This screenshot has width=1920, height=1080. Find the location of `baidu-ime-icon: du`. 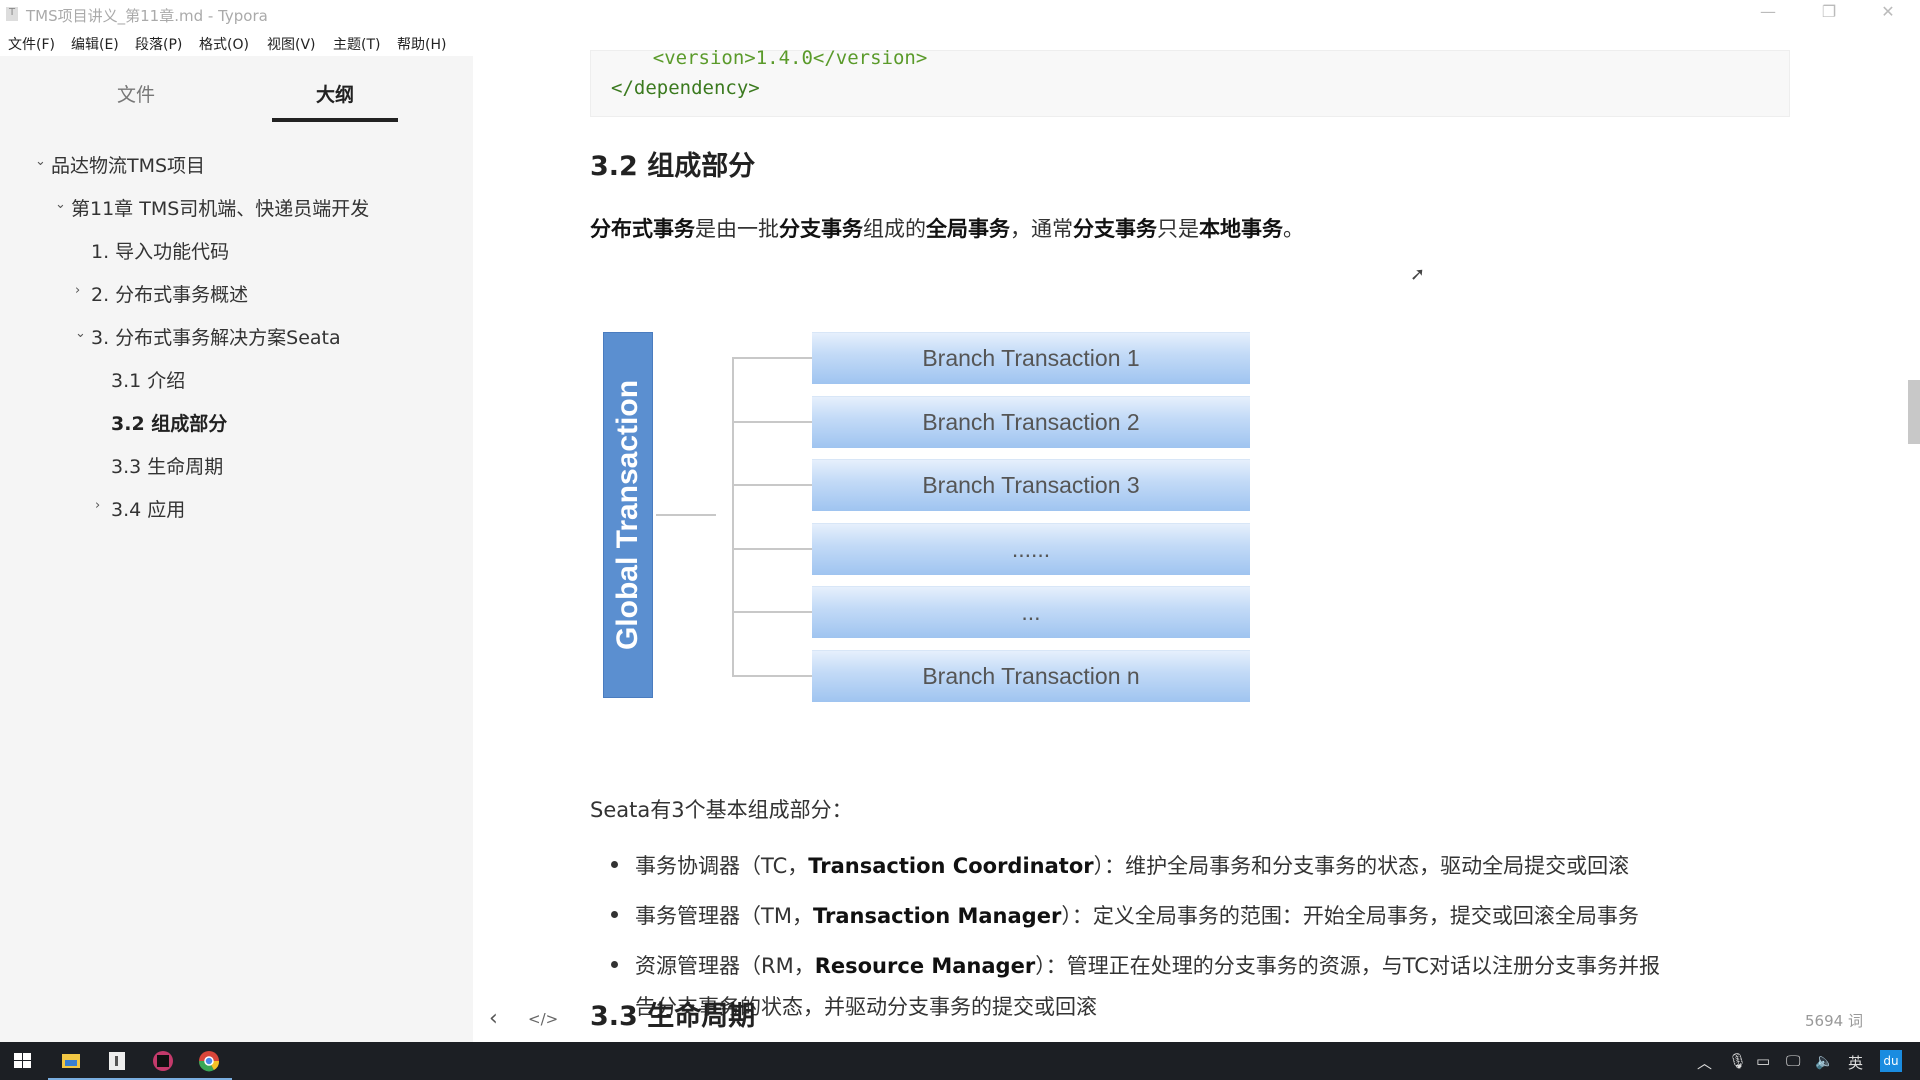

baidu-ime-icon: du is located at coordinates (1891, 1061).